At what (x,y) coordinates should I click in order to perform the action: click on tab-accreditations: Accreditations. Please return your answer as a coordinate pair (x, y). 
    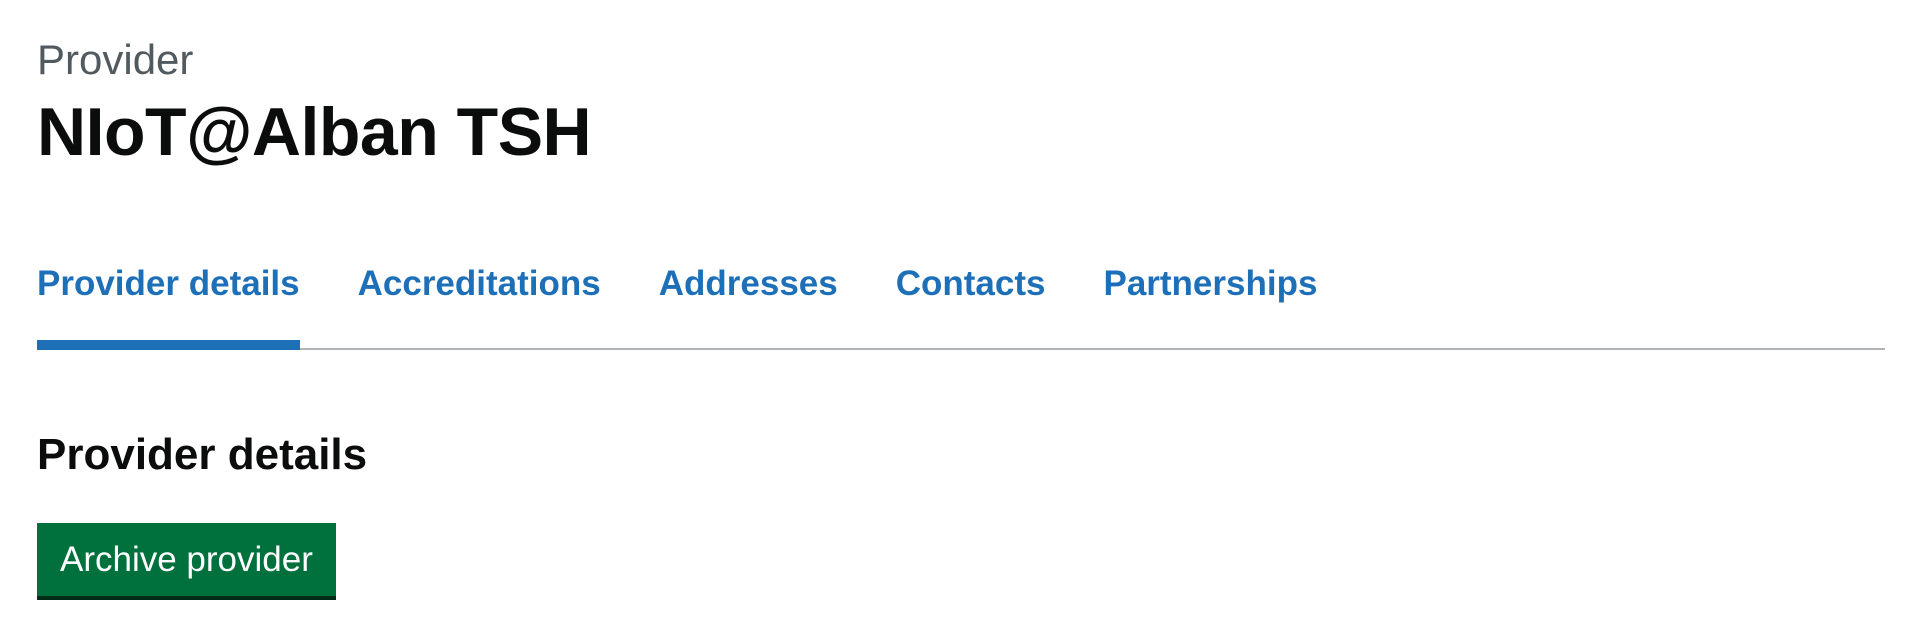
    Looking at the image, I should click on (479, 301).